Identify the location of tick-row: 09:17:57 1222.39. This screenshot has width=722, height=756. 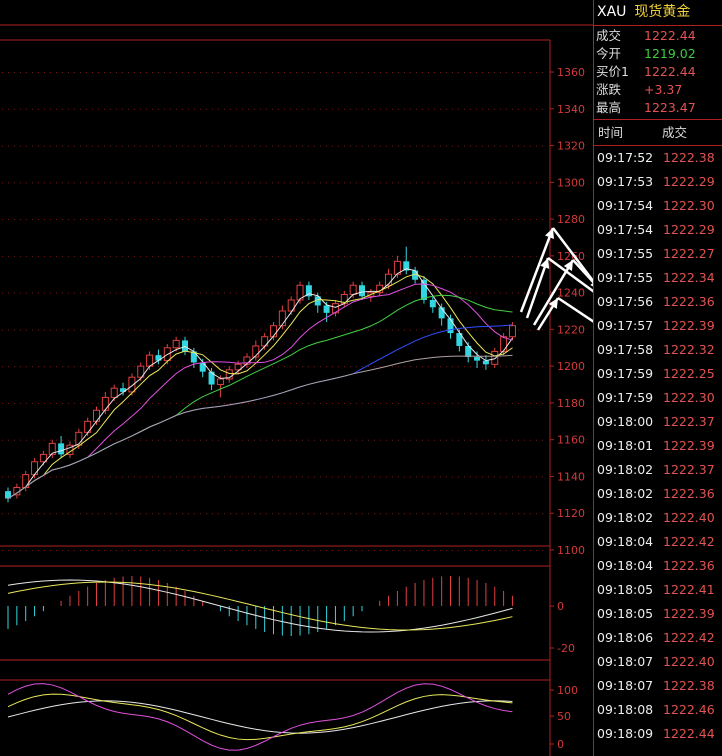
(658, 326).